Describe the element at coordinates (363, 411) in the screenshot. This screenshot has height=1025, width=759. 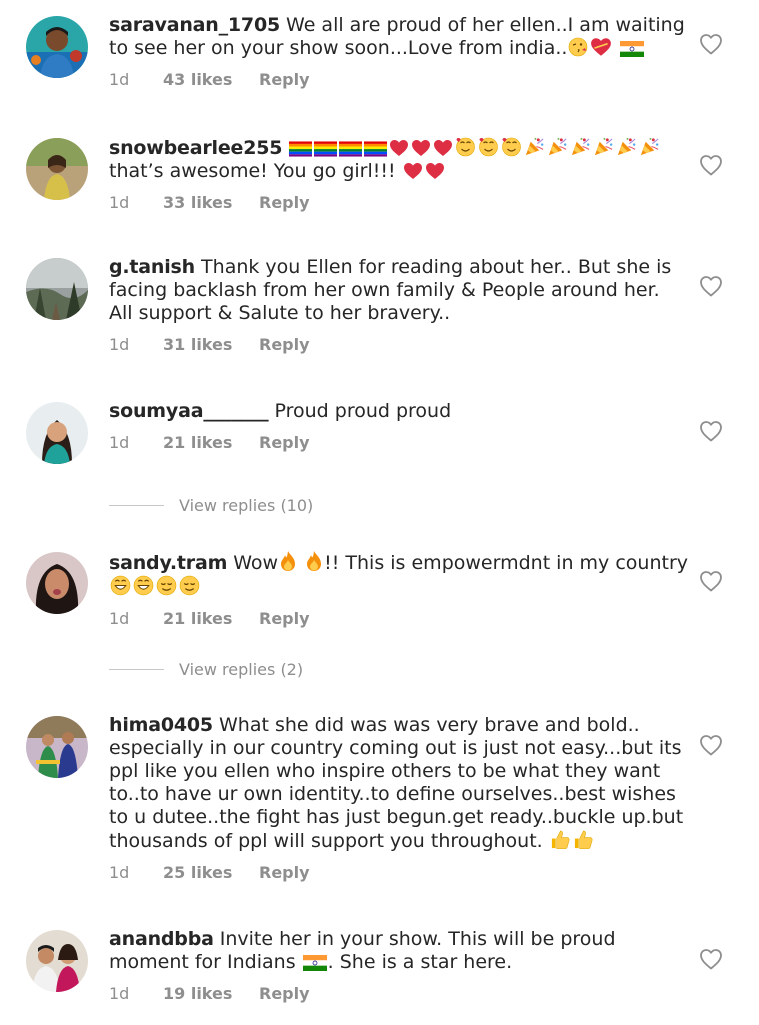
I see `comment-body: Proud proud proud` at that location.